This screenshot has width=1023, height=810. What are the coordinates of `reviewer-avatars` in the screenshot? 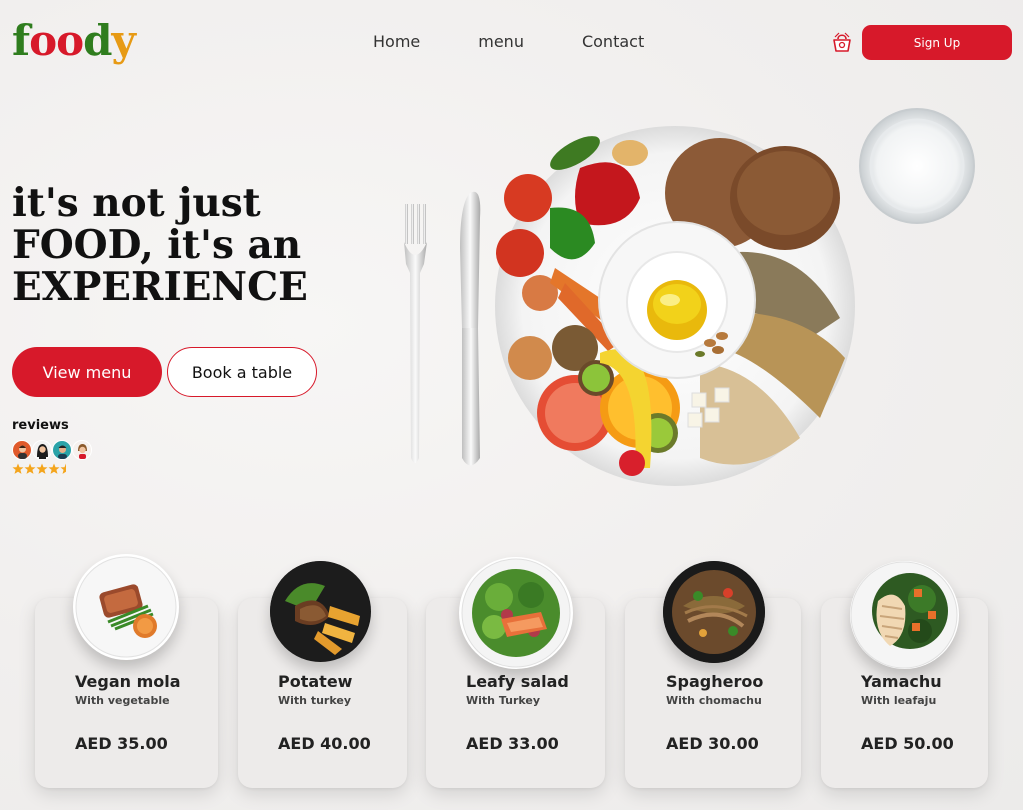 It's located at (52, 450).